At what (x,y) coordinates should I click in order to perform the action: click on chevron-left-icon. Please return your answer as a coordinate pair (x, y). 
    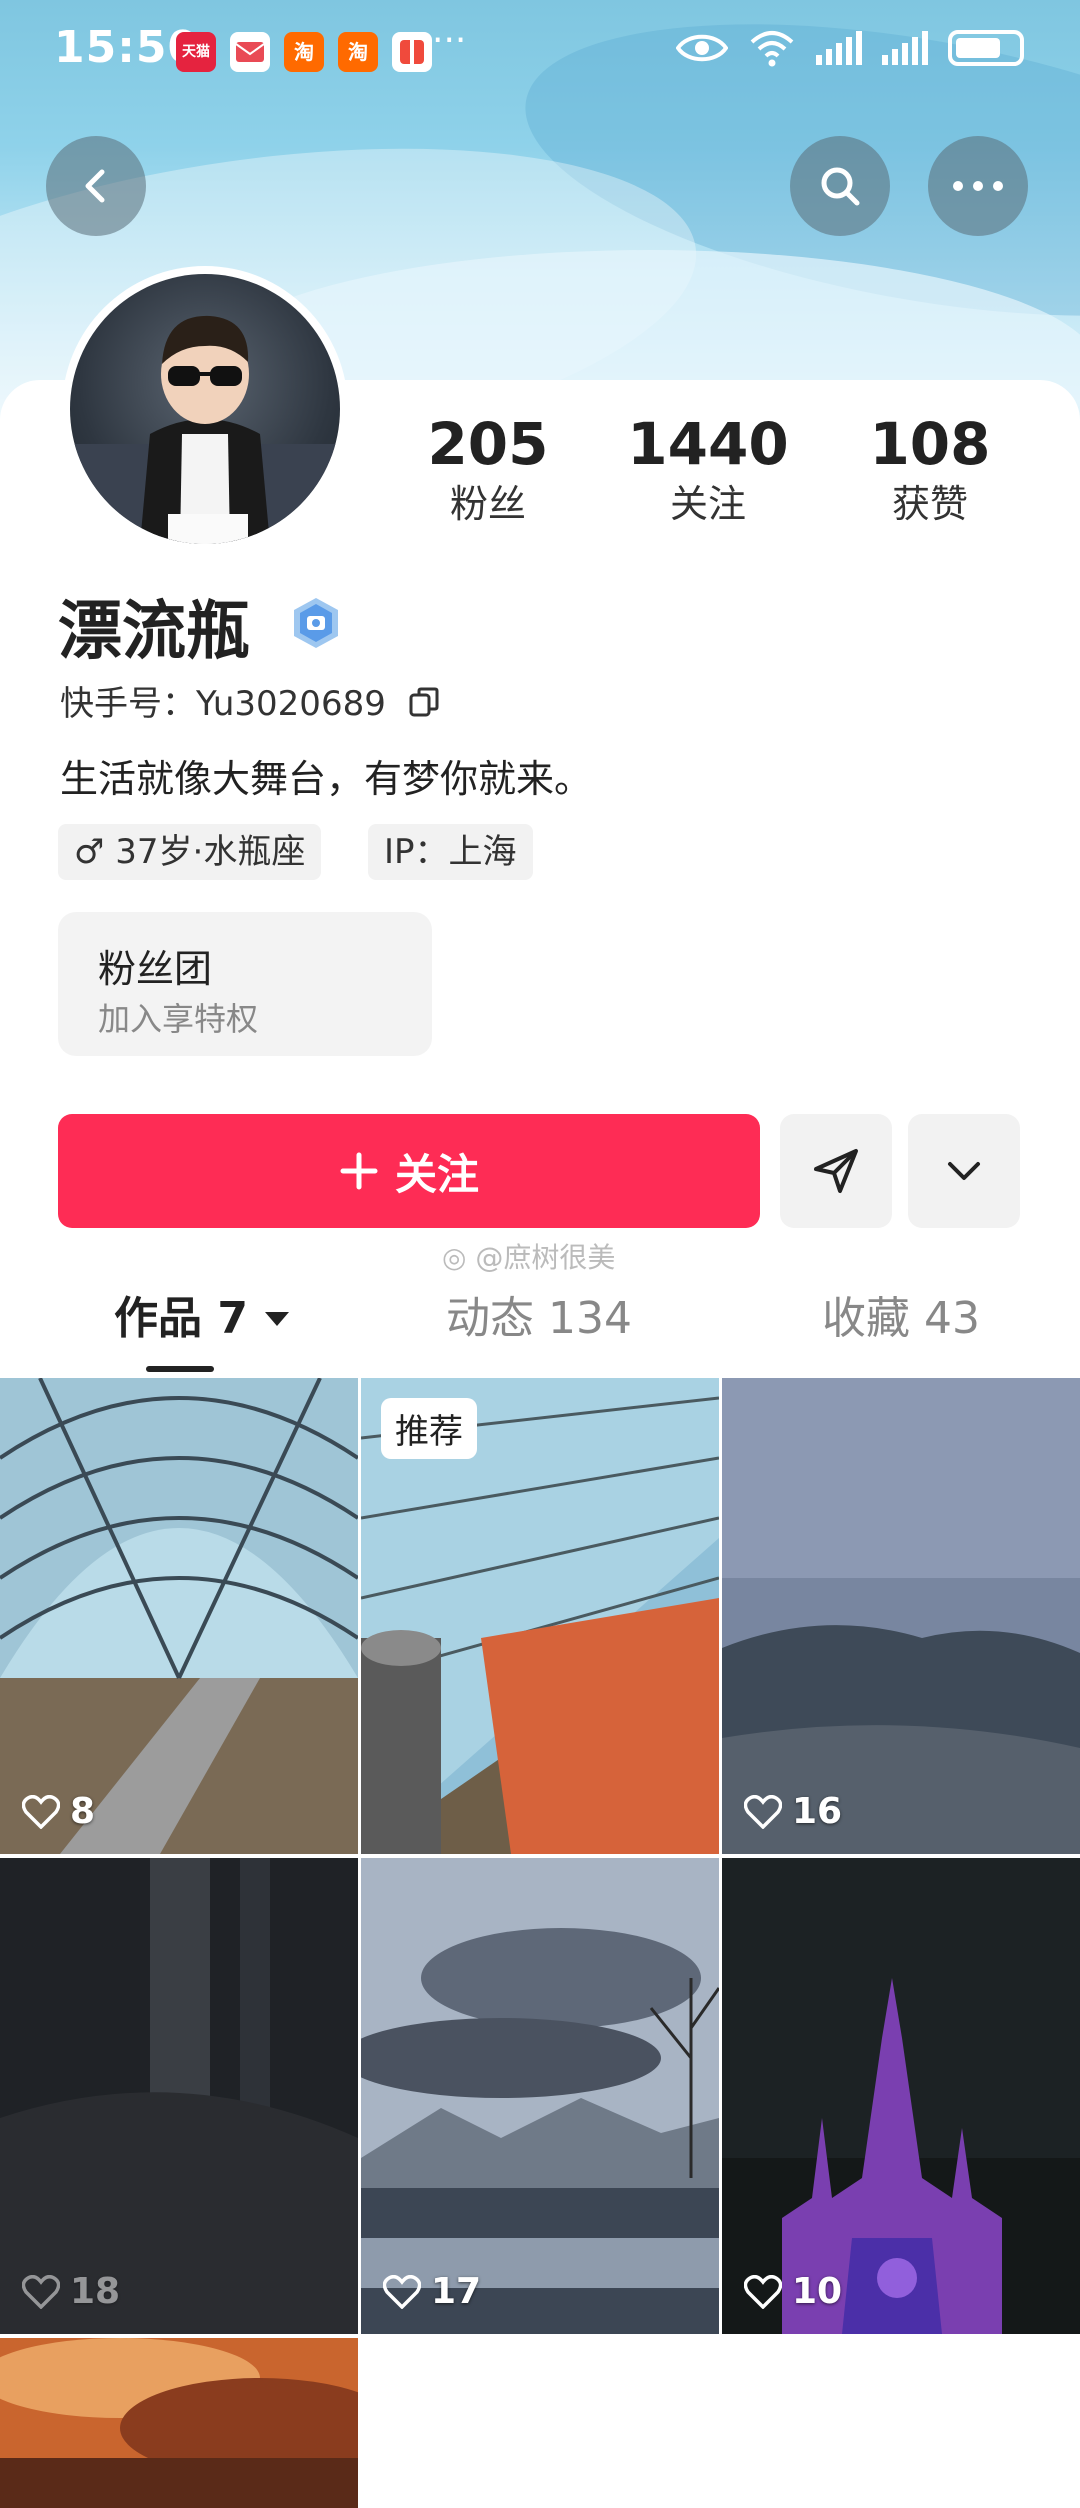
    Looking at the image, I should click on (95, 186).